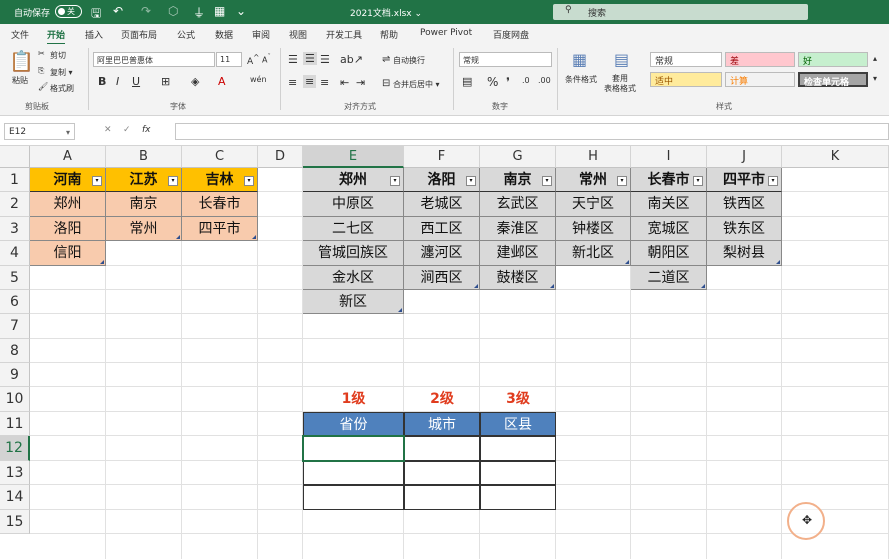  I want to click on row-header-12: 12, so click(15, 448).